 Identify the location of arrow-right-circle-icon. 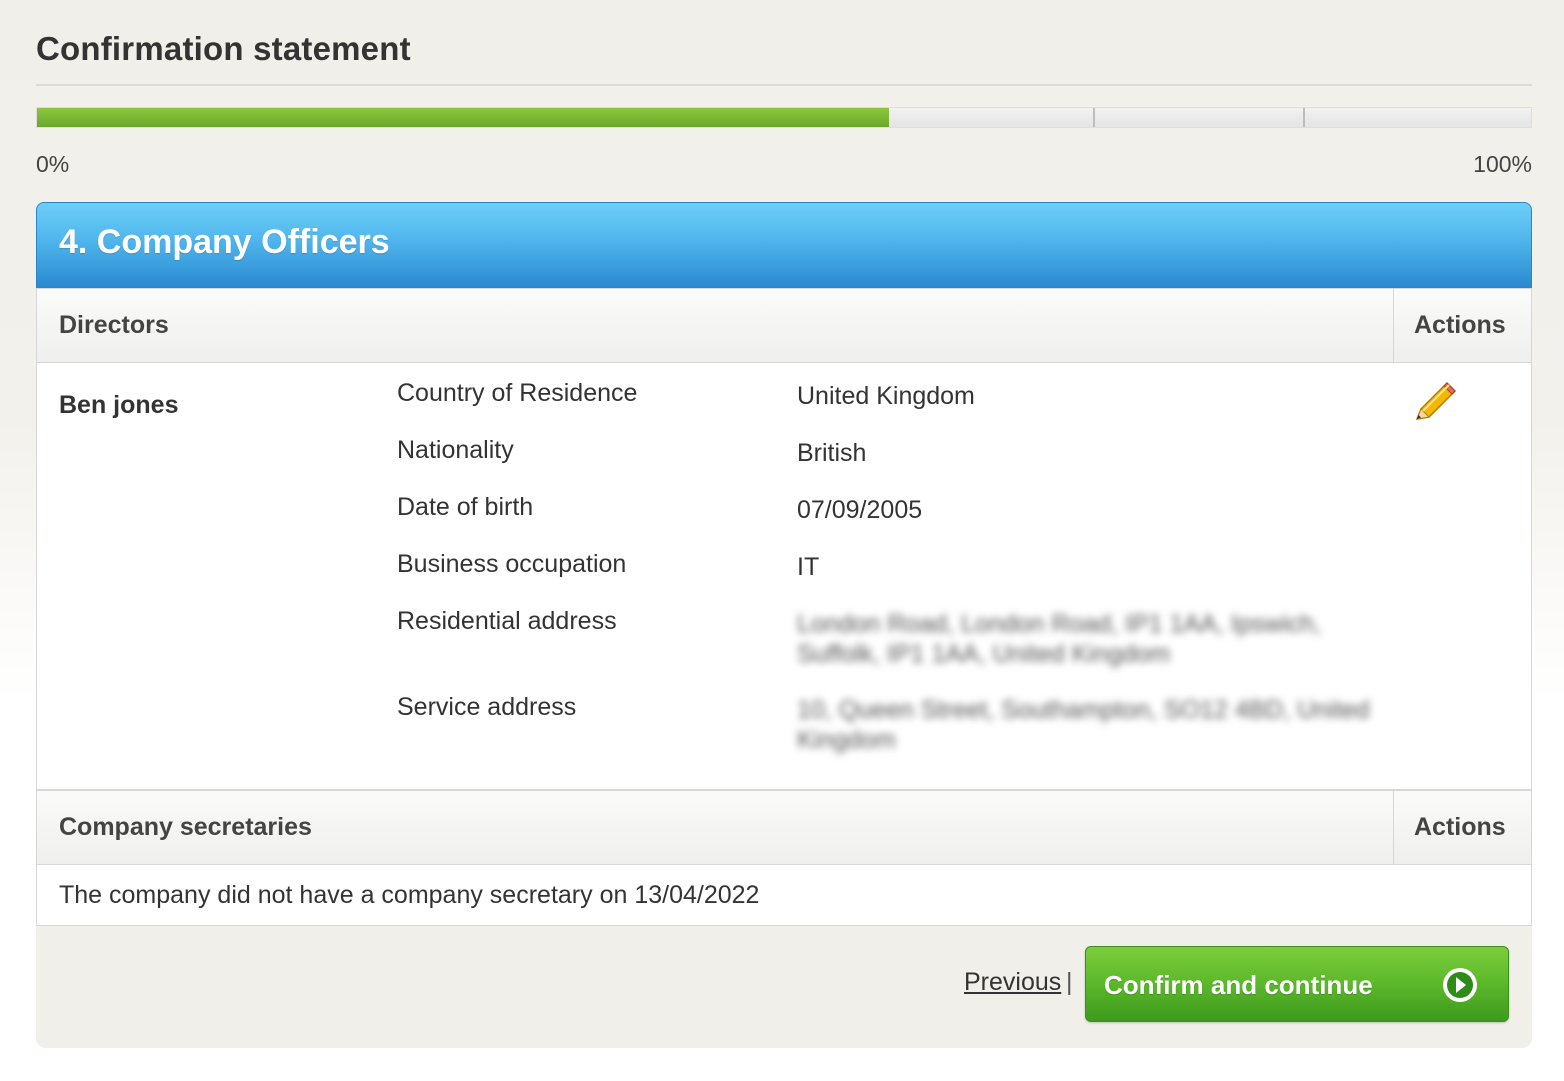
(1460, 985).